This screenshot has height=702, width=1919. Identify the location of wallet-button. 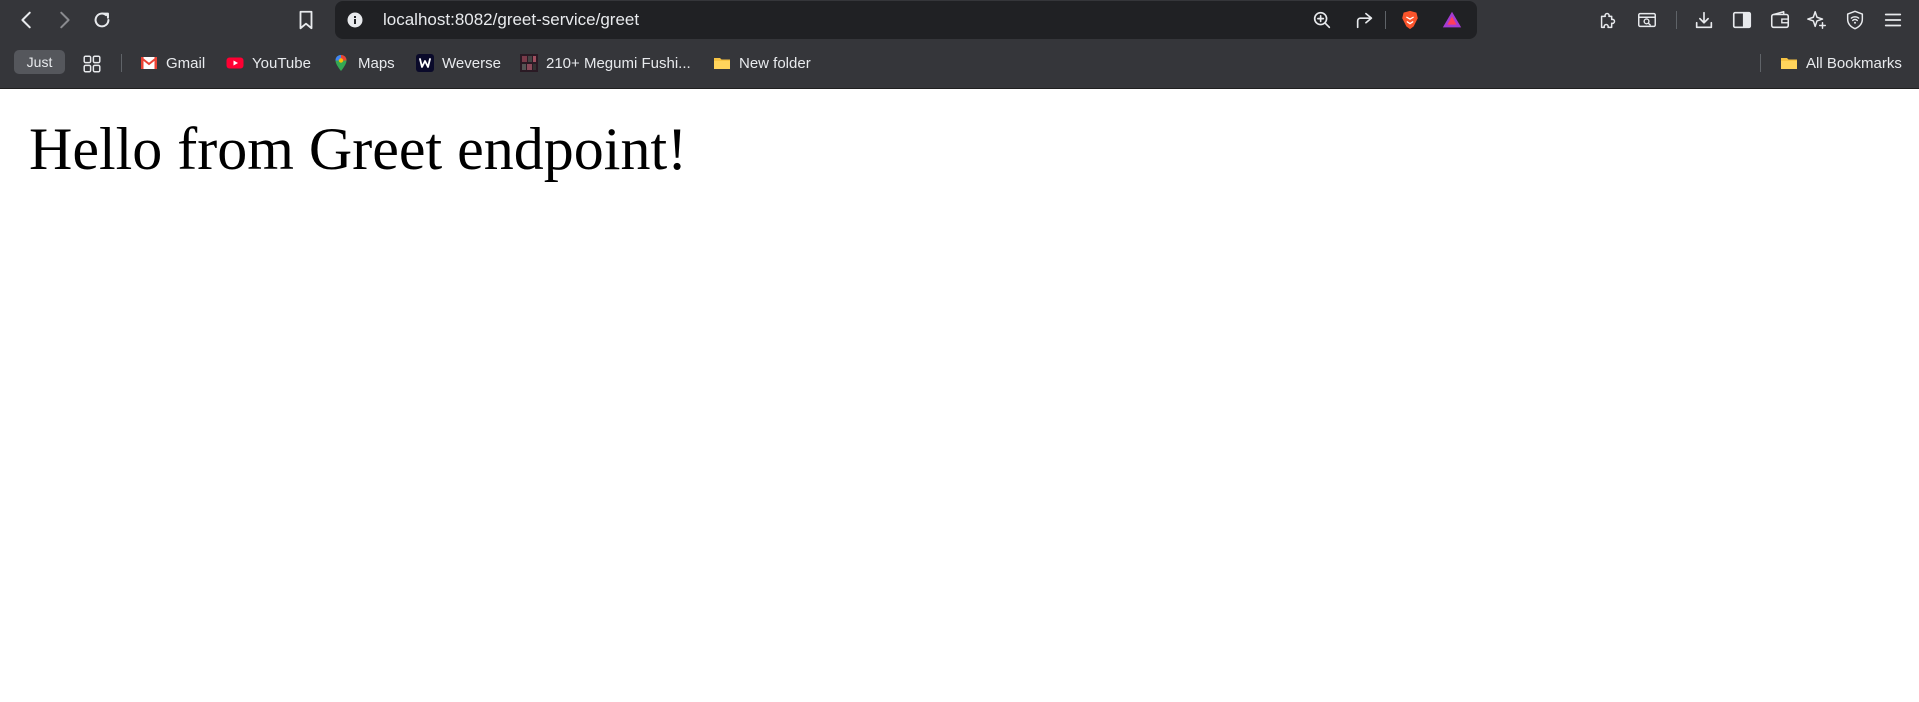
(1780, 20).